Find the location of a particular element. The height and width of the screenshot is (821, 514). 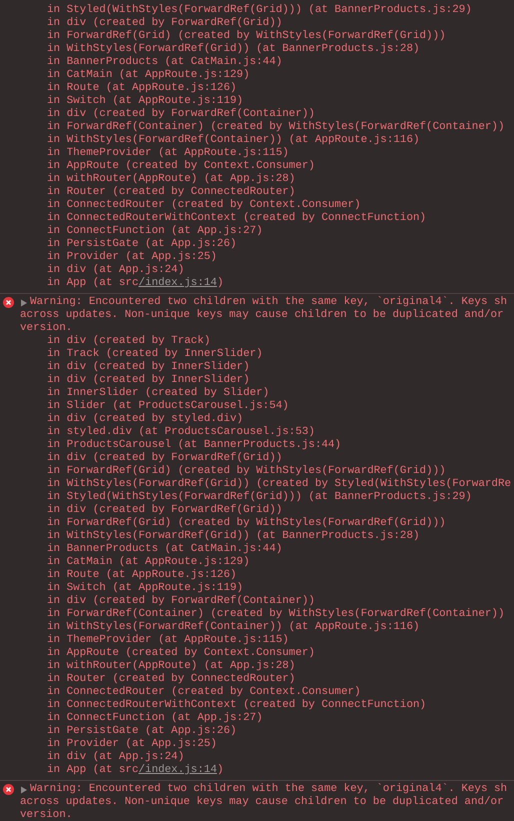

stack-frame: in div (created by Track) is located at coordinates (115, 341).